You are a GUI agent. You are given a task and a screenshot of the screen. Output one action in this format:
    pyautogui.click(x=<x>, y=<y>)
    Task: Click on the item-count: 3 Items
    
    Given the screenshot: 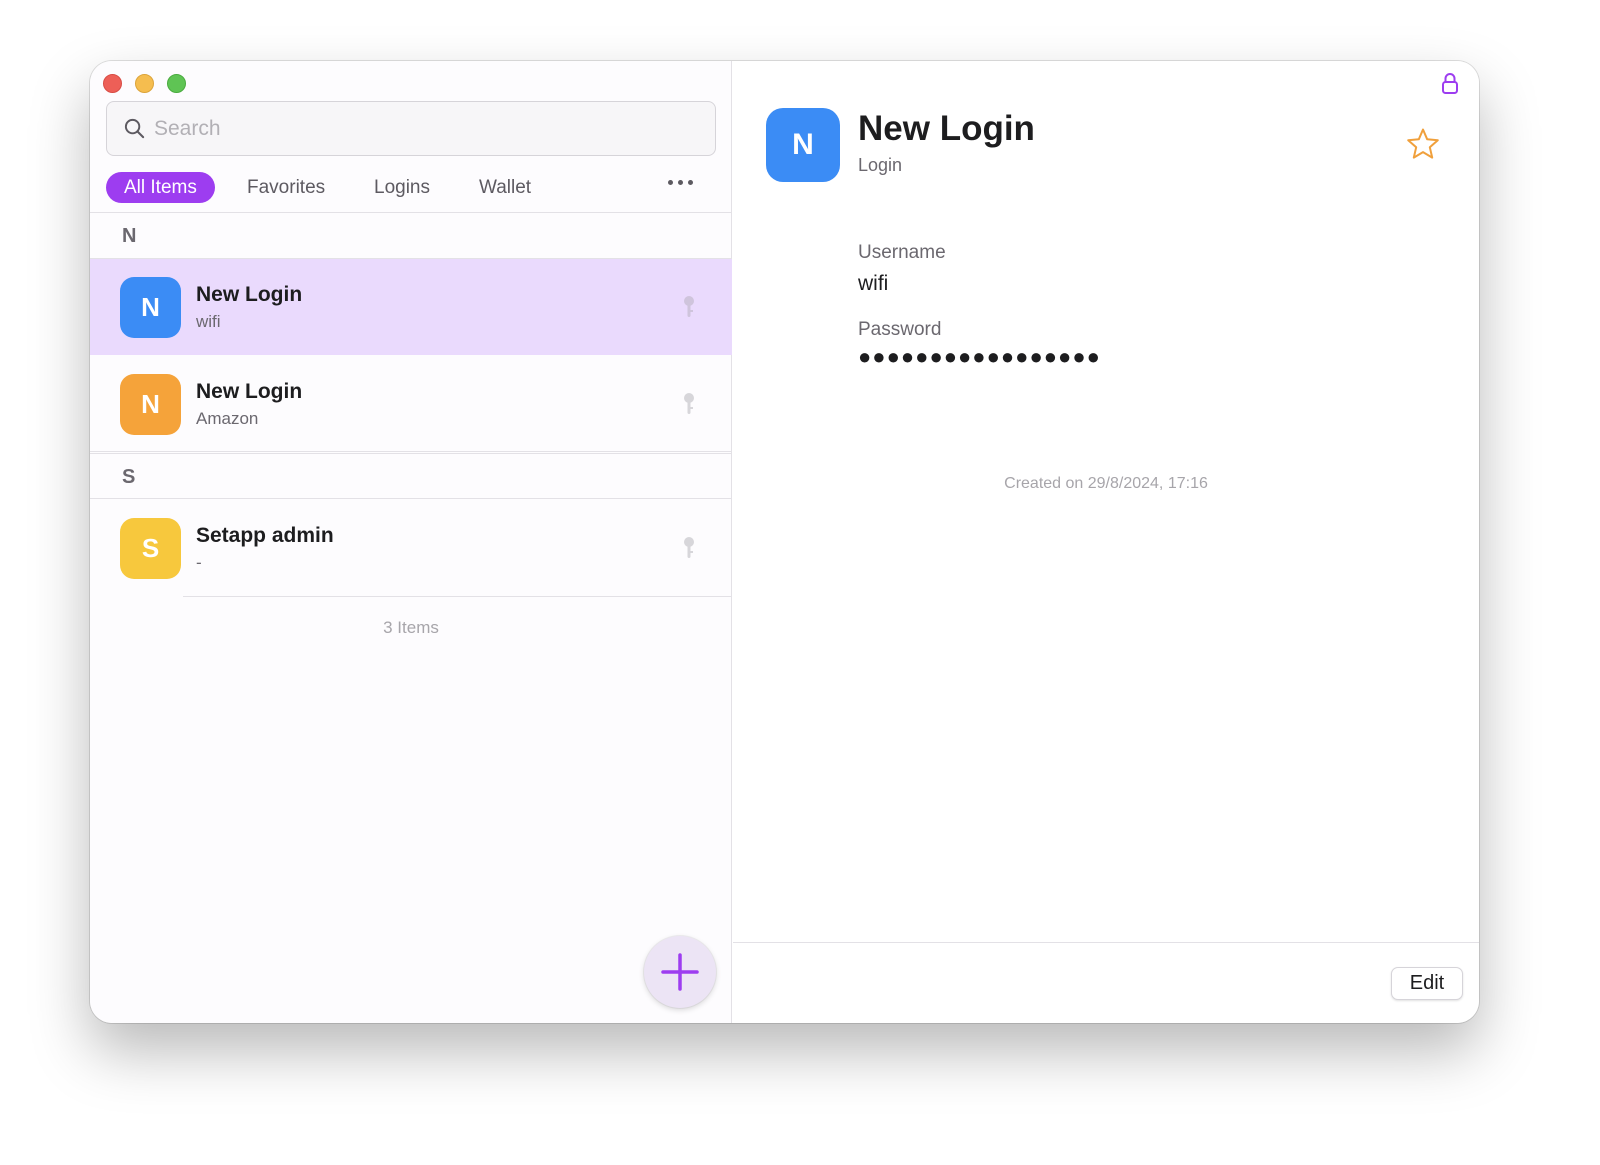 What is the action you would take?
    pyautogui.click(x=411, y=627)
    